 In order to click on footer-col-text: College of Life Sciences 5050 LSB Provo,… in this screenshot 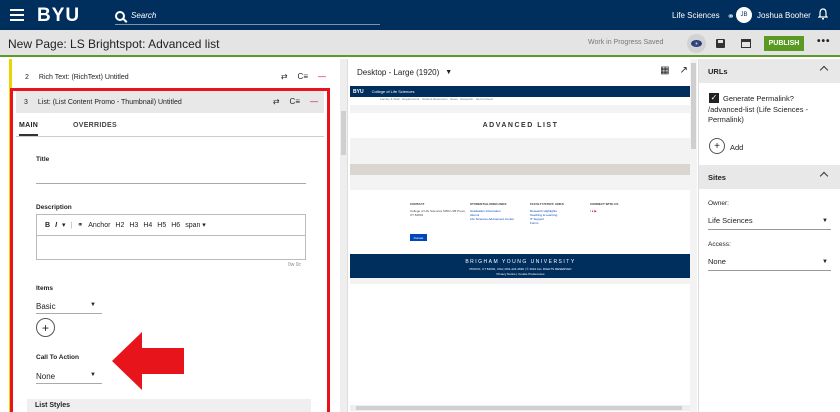, I will do `click(438, 213)`.